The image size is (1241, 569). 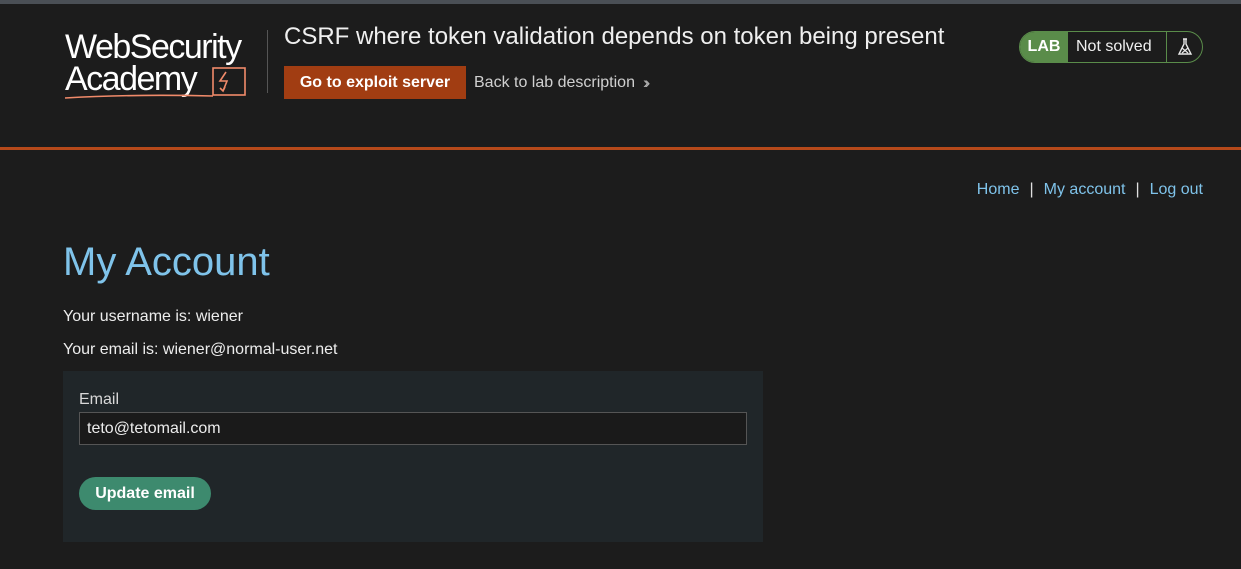 What do you see at coordinates (554, 82) in the screenshot?
I see `back-link-label: Back to lab description` at bounding box center [554, 82].